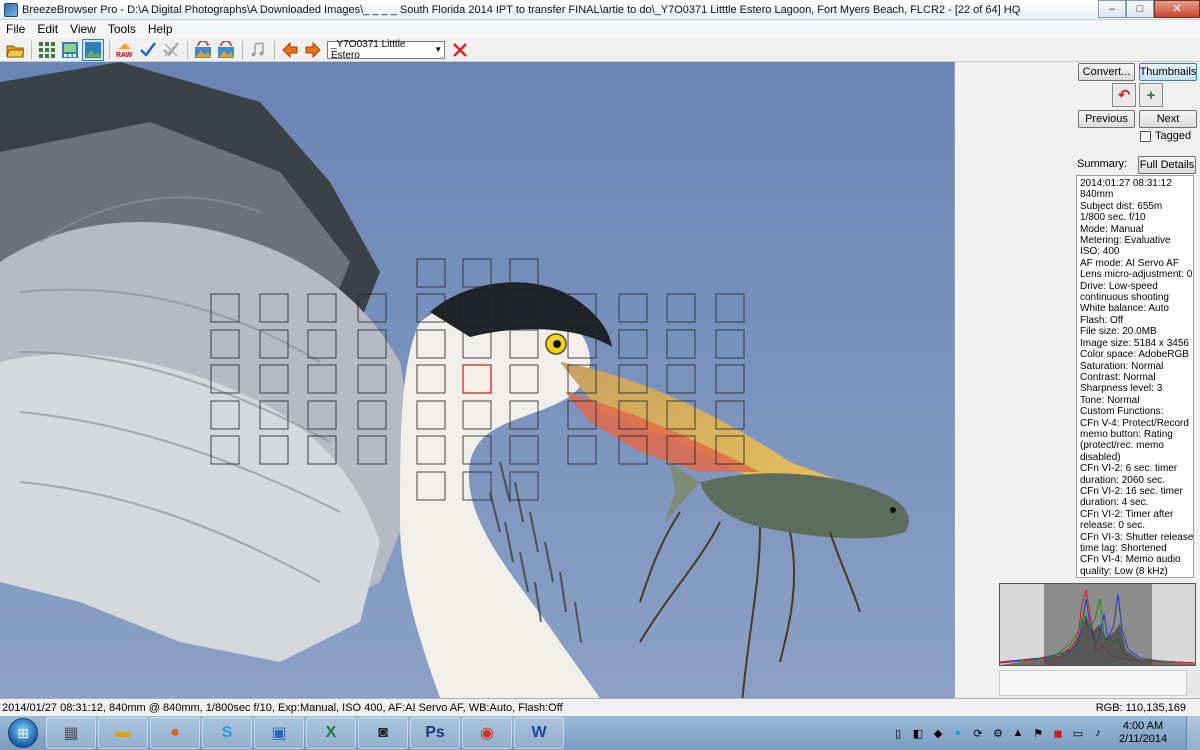 This screenshot has height=750, width=1200. I want to click on previous-button: Previous, so click(1106, 119).